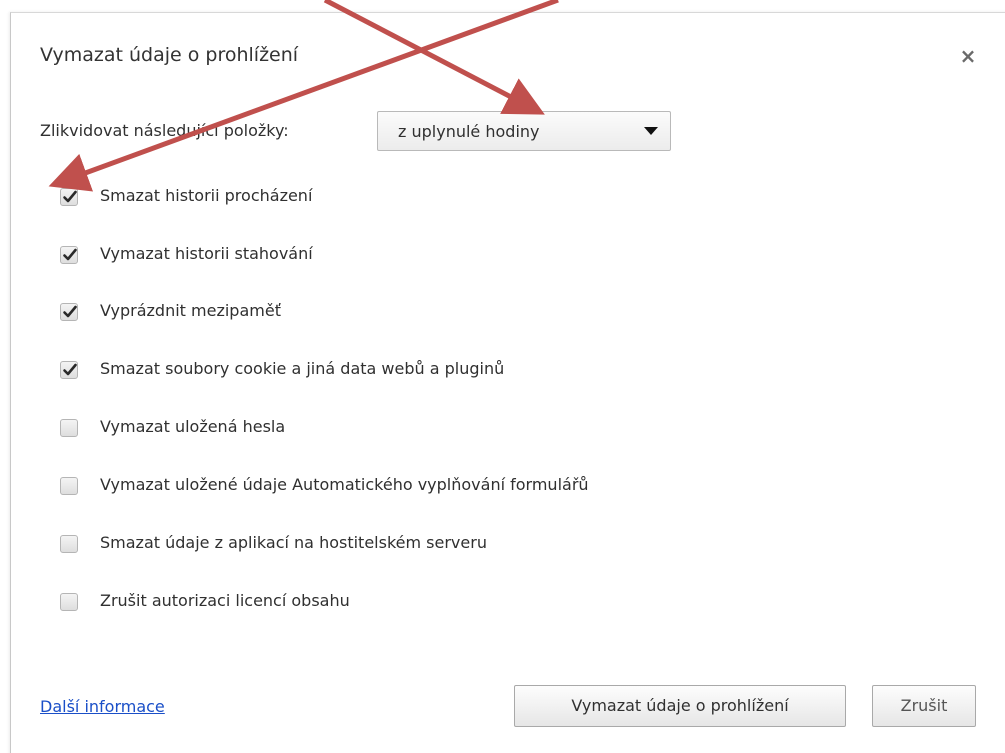 The width and height of the screenshot is (1005, 753). I want to click on more-info-link: Další informace, so click(102, 706).